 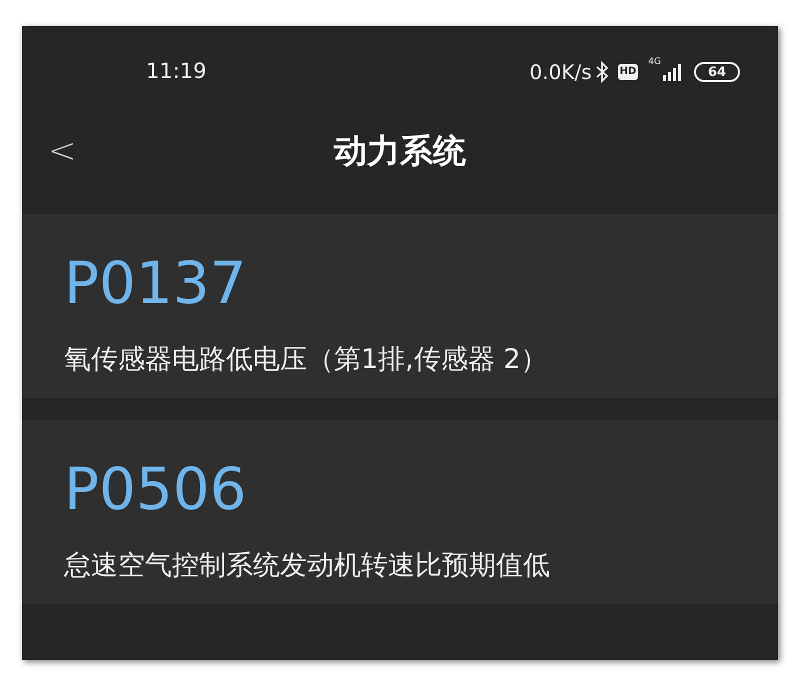 I want to click on status-time: 11:19, so click(x=176, y=72).